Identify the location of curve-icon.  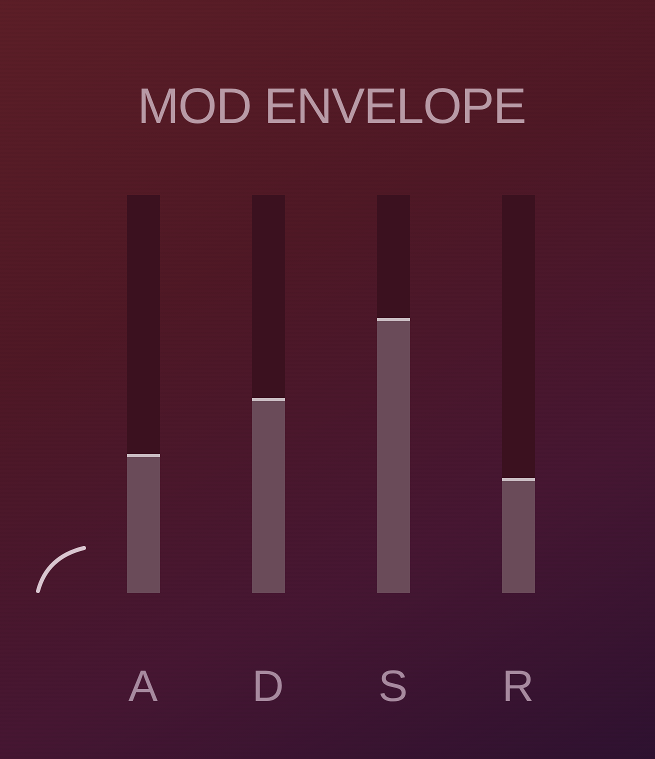
(60, 569).